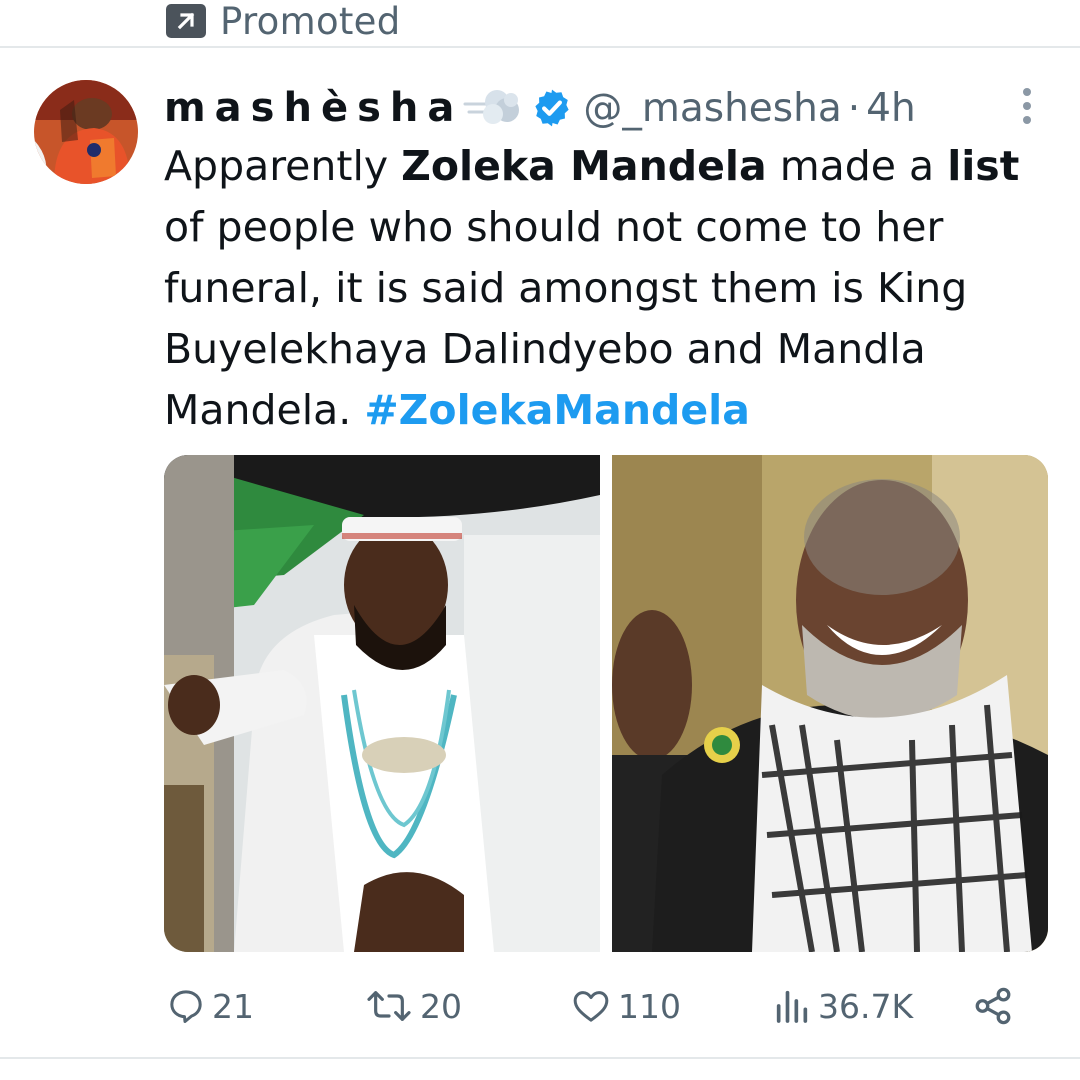 The height and width of the screenshot is (1080, 1080). Describe the element at coordinates (983, 166) in the screenshot. I see `bold-word-list: list` at that location.